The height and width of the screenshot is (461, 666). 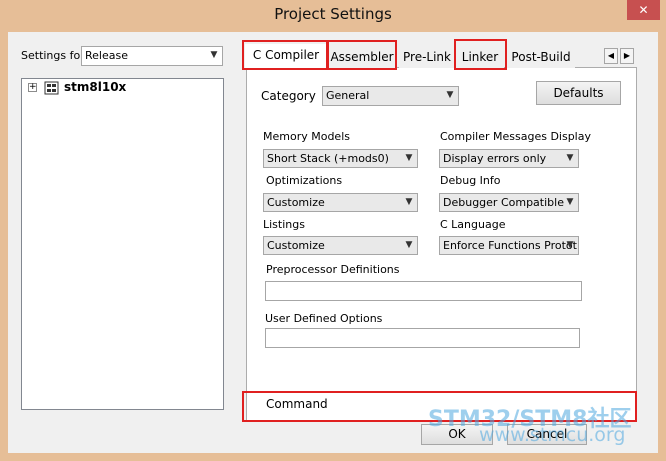 What do you see at coordinates (288, 96) in the screenshot?
I see `category-label: Category` at bounding box center [288, 96].